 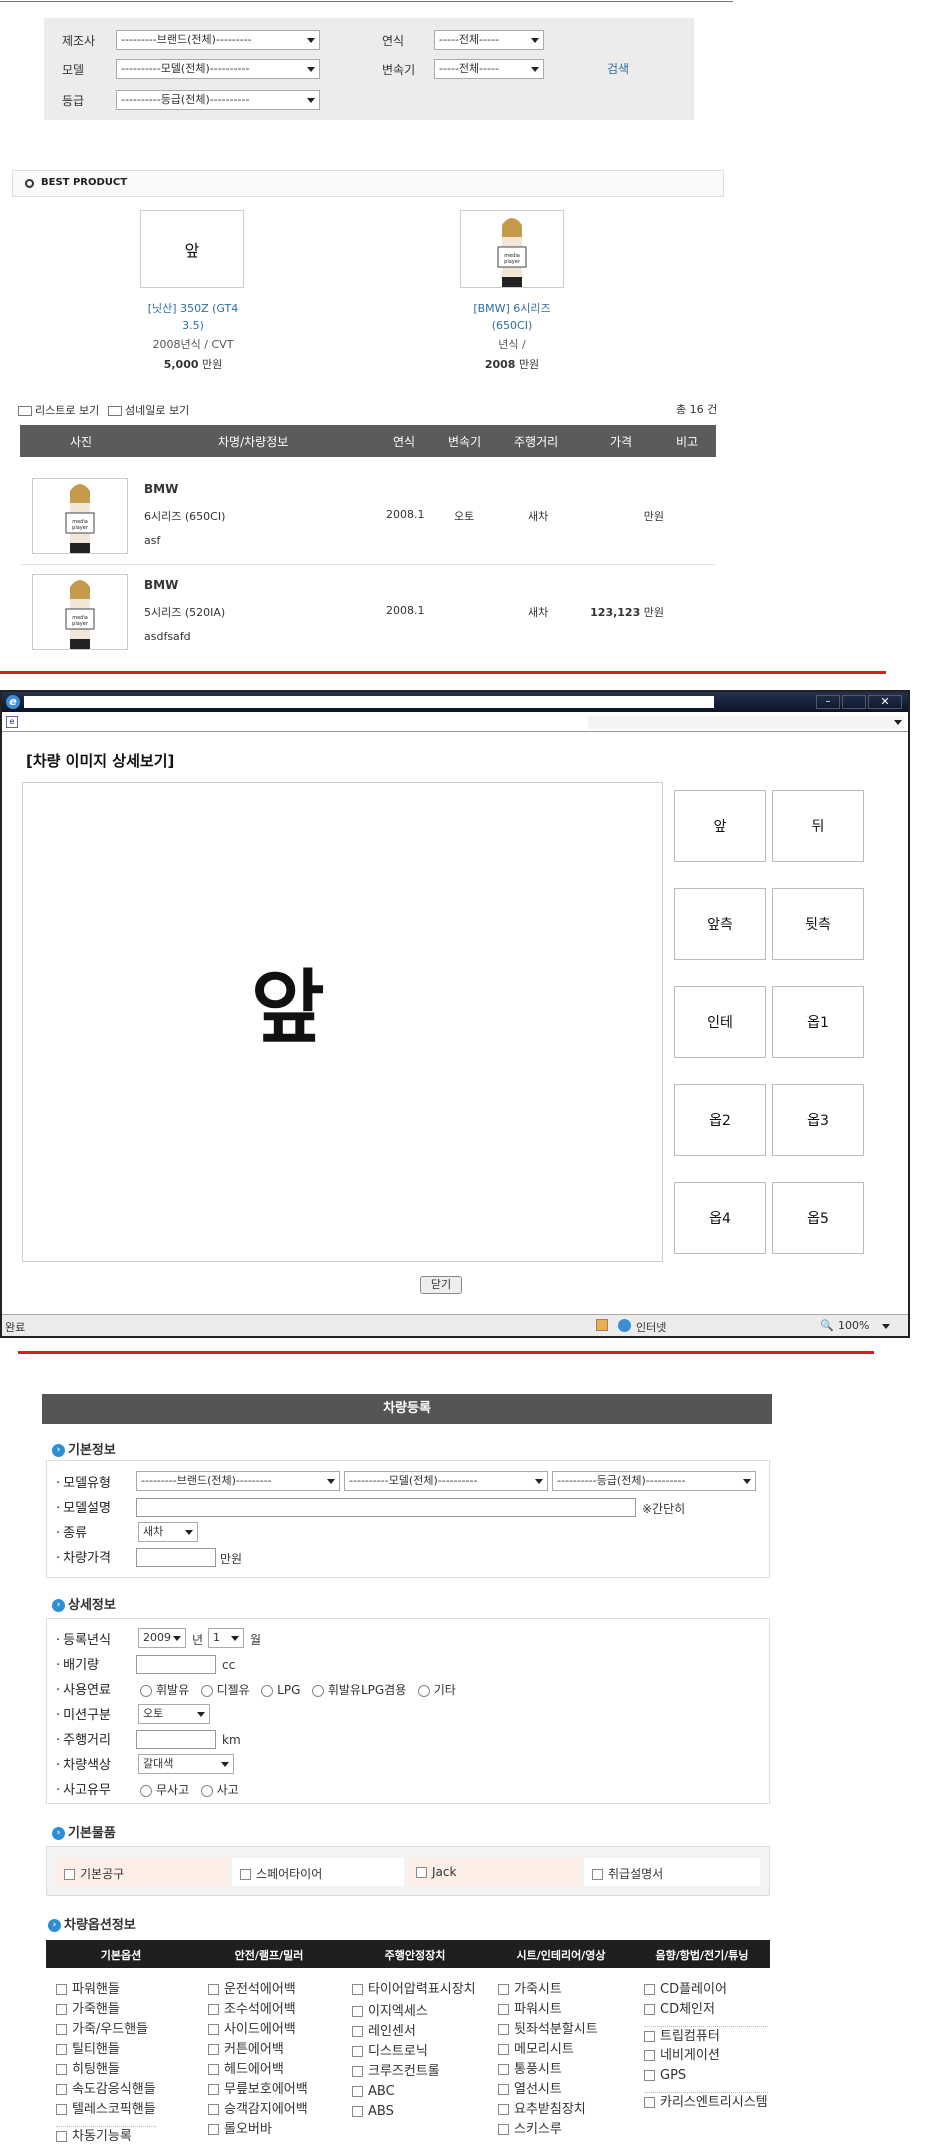 What do you see at coordinates (706, 2036) in the screenshot?
I see `option-item: 트립컴퓨터` at bounding box center [706, 2036].